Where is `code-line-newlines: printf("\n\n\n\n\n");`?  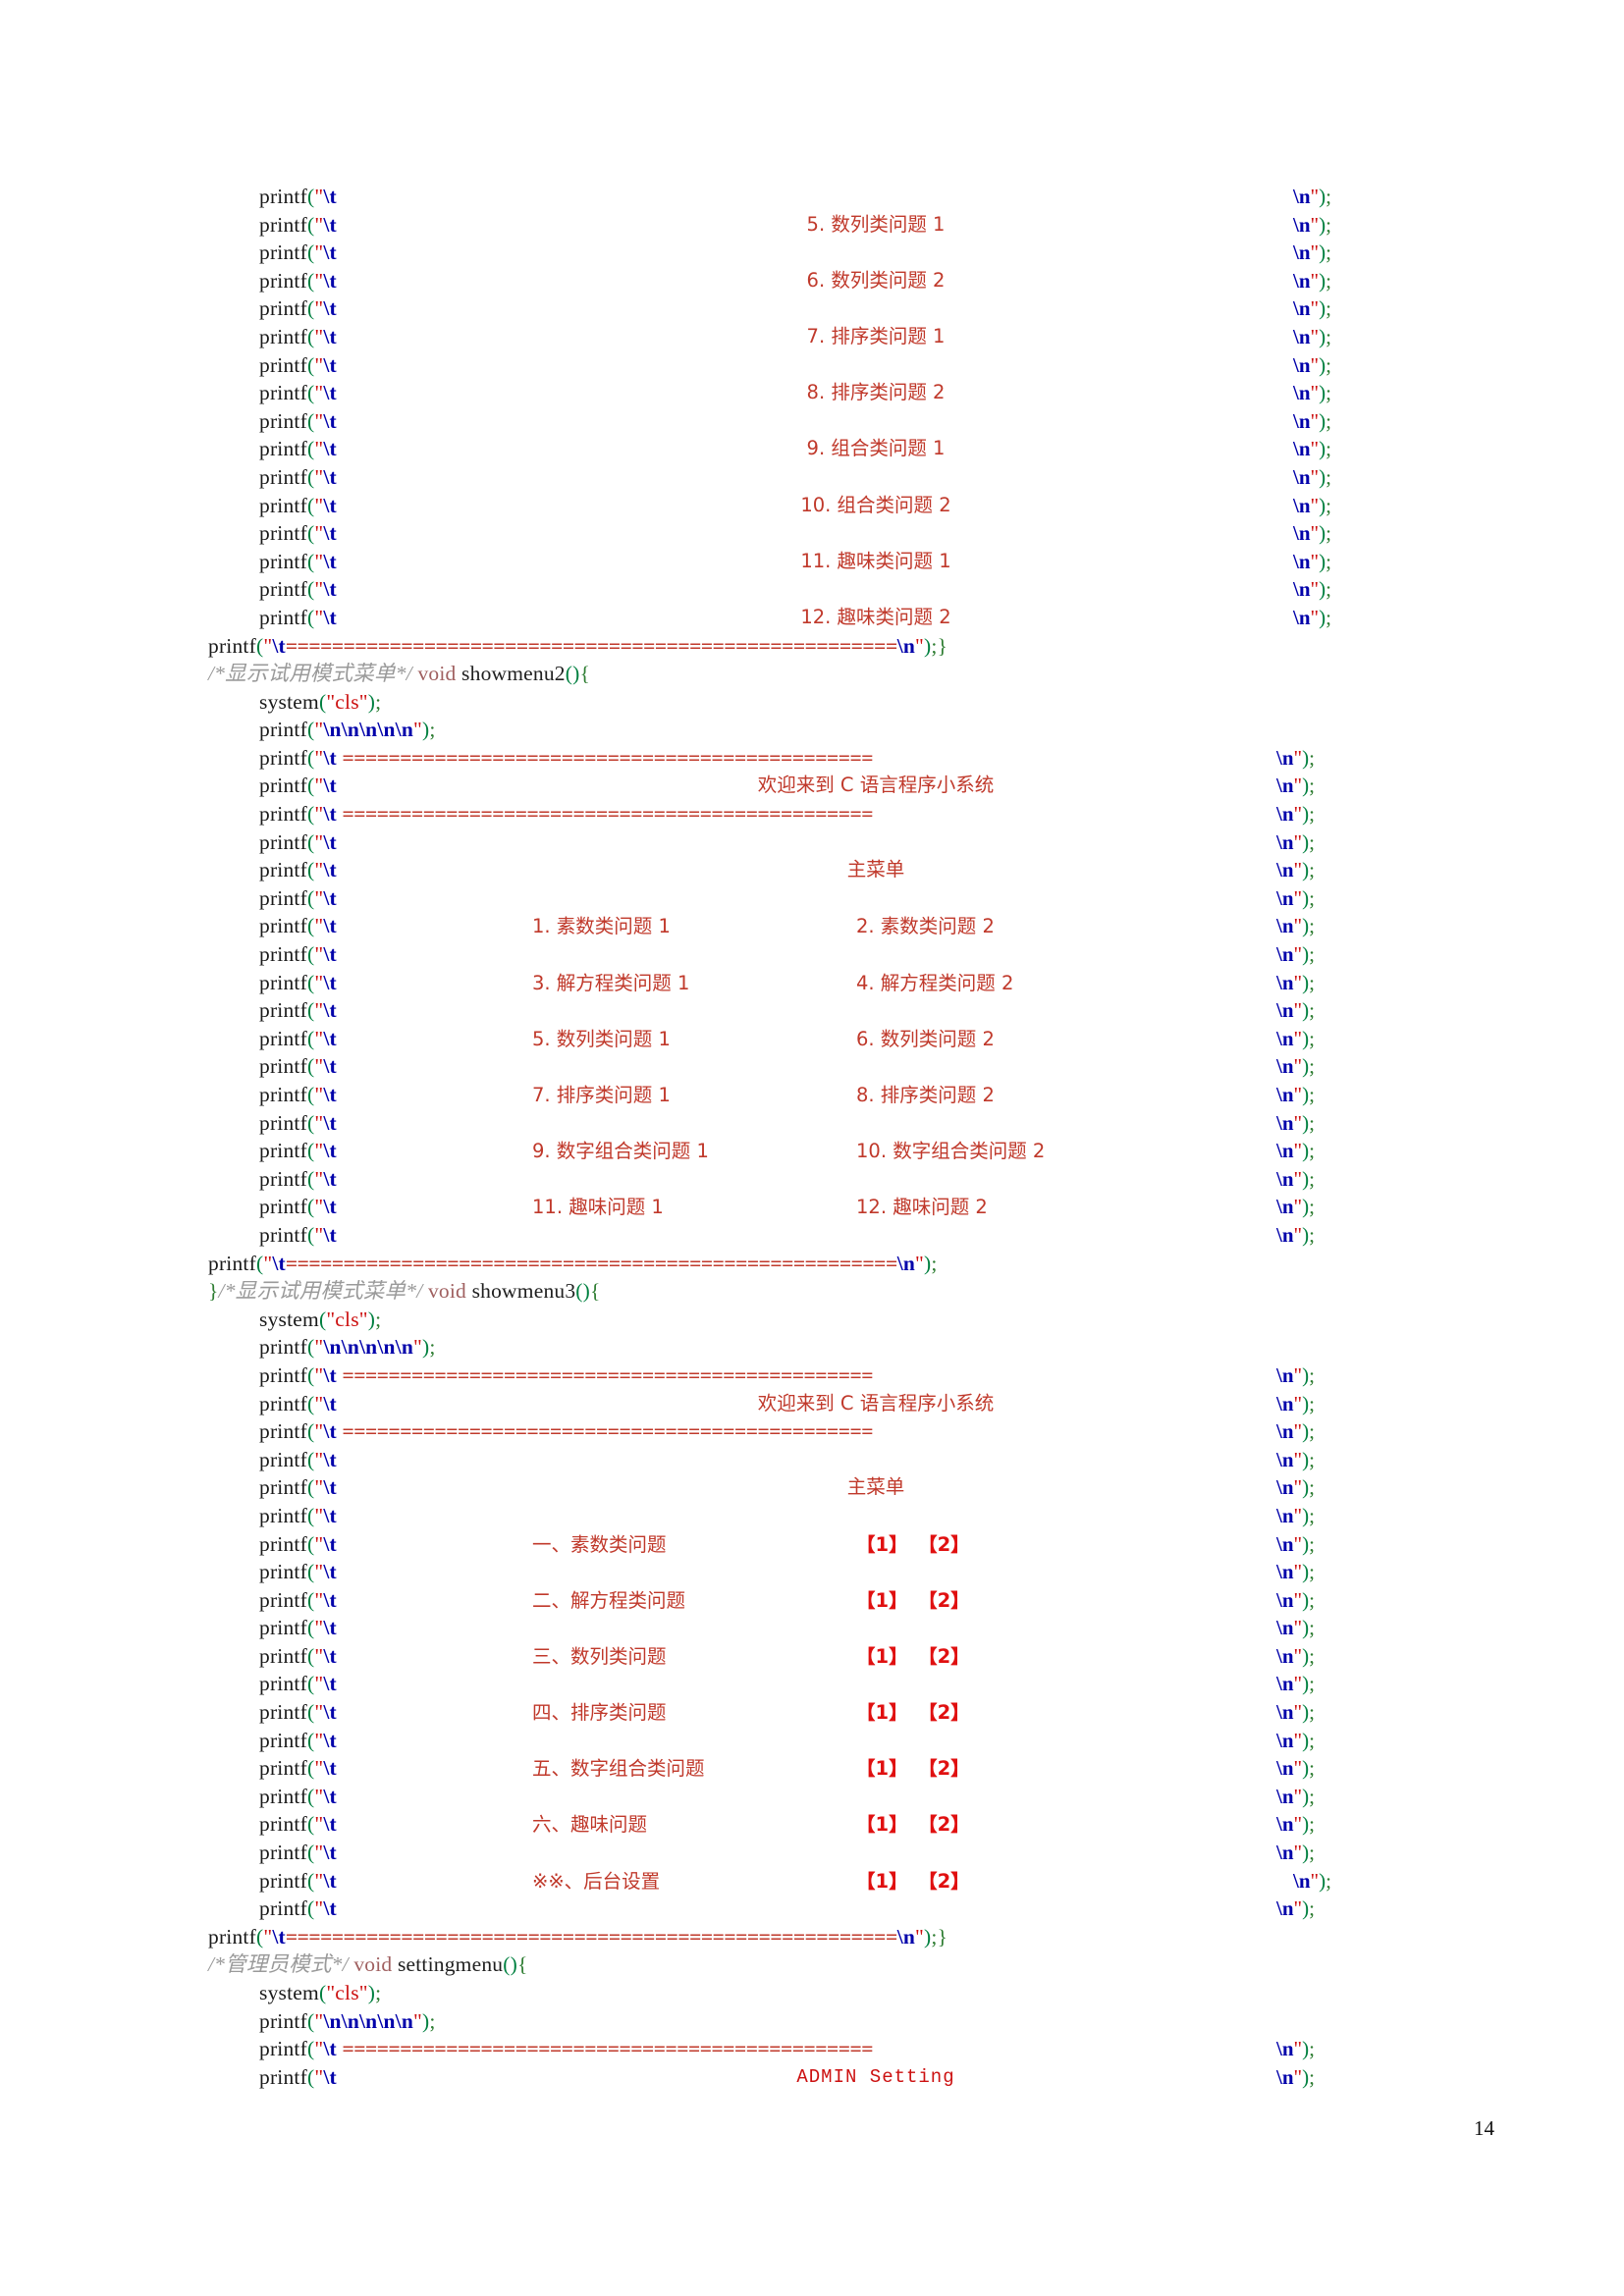
code-line-newlines: printf("\n\n\n\n\n"); is located at coordinates (831, 1347).